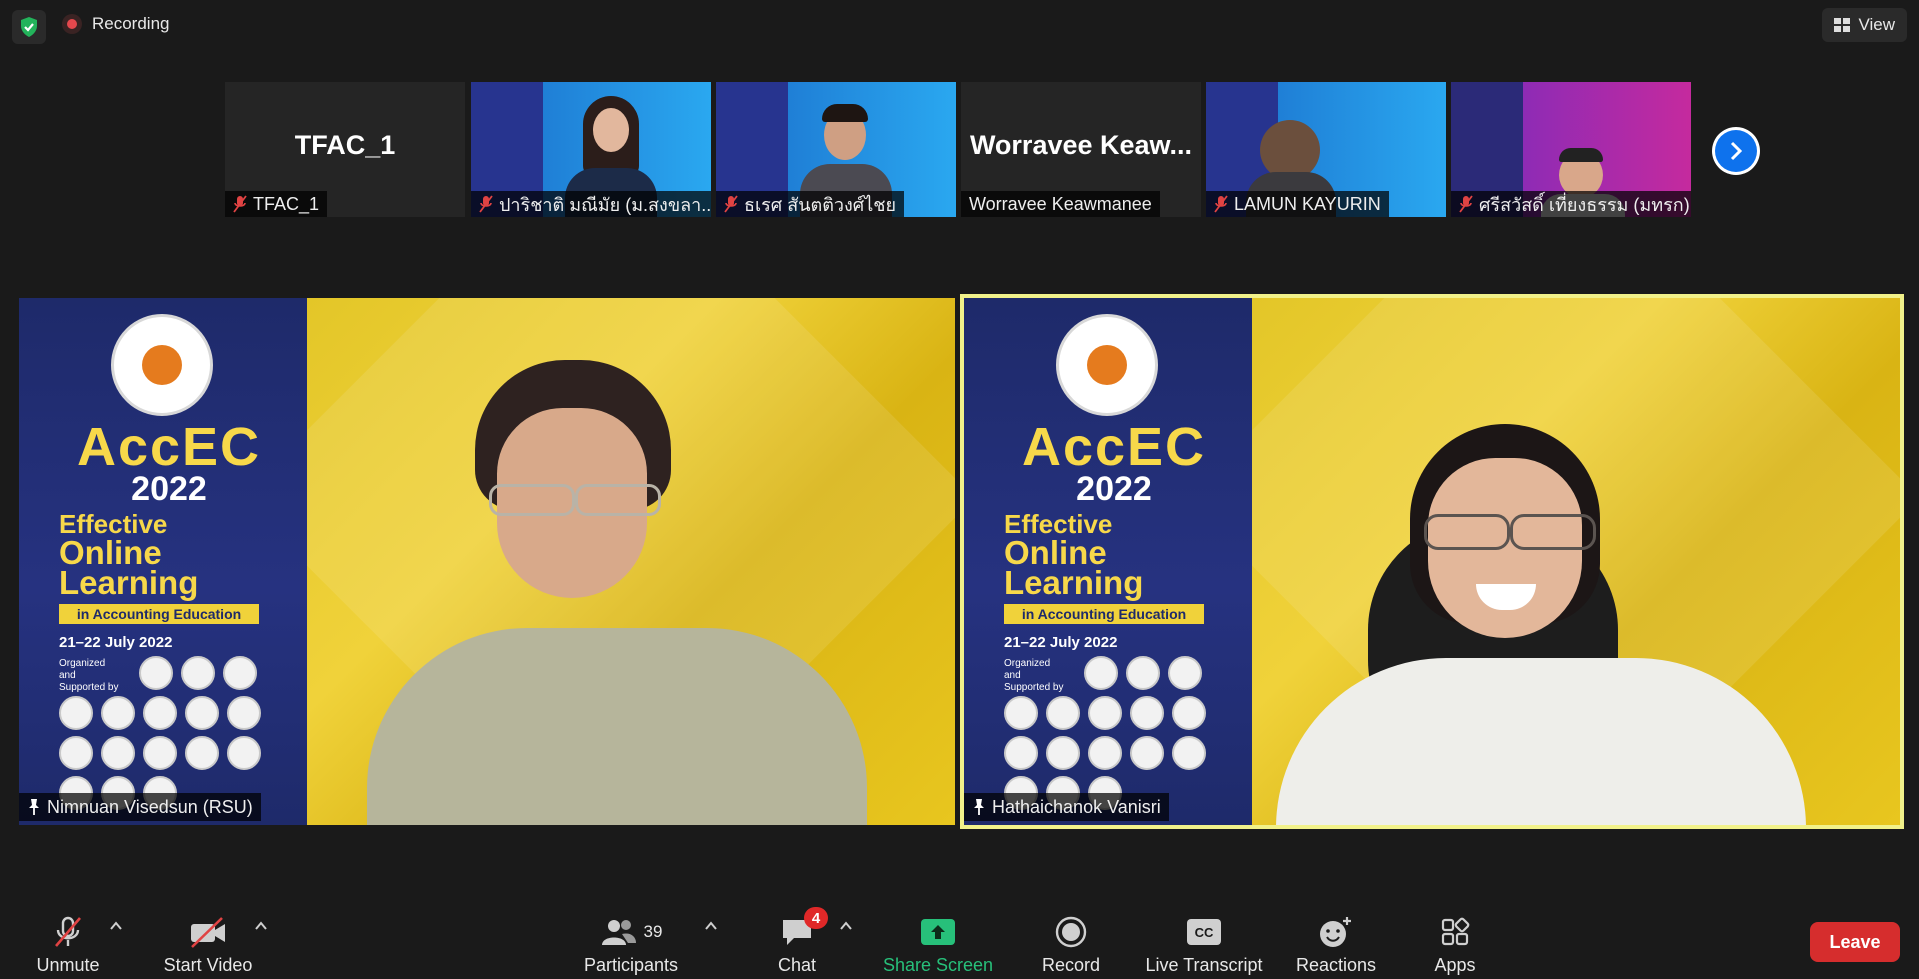 The image size is (1919, 979). I want to click on participants-button: 39 Participants, so click(631, 945).